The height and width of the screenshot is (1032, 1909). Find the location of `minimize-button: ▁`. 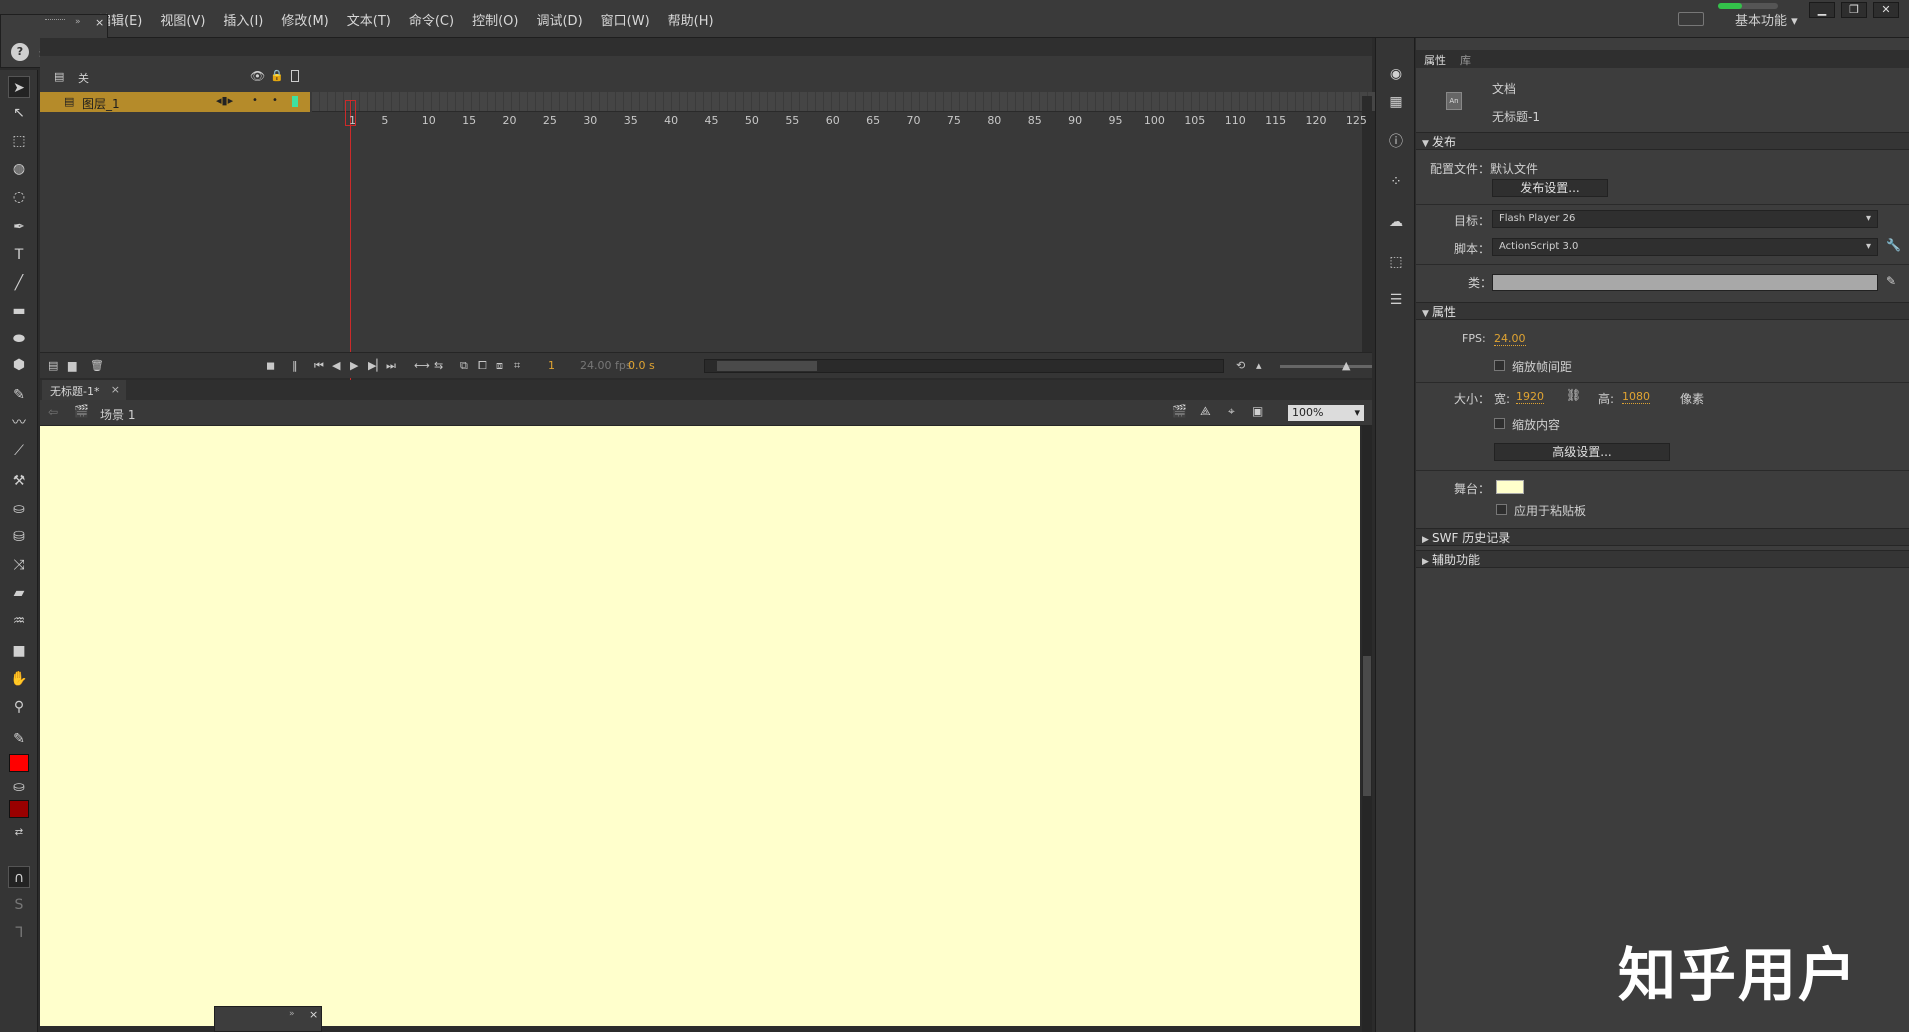

minimize-button: ▁ is located at coordinates (1822, 10).